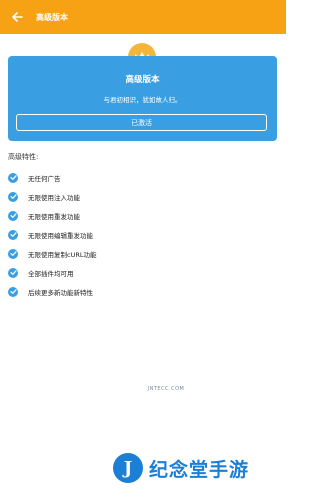 The image size is (320, 500). I want to click on feature-text: 无限使用重发功能, so click(54, 216).